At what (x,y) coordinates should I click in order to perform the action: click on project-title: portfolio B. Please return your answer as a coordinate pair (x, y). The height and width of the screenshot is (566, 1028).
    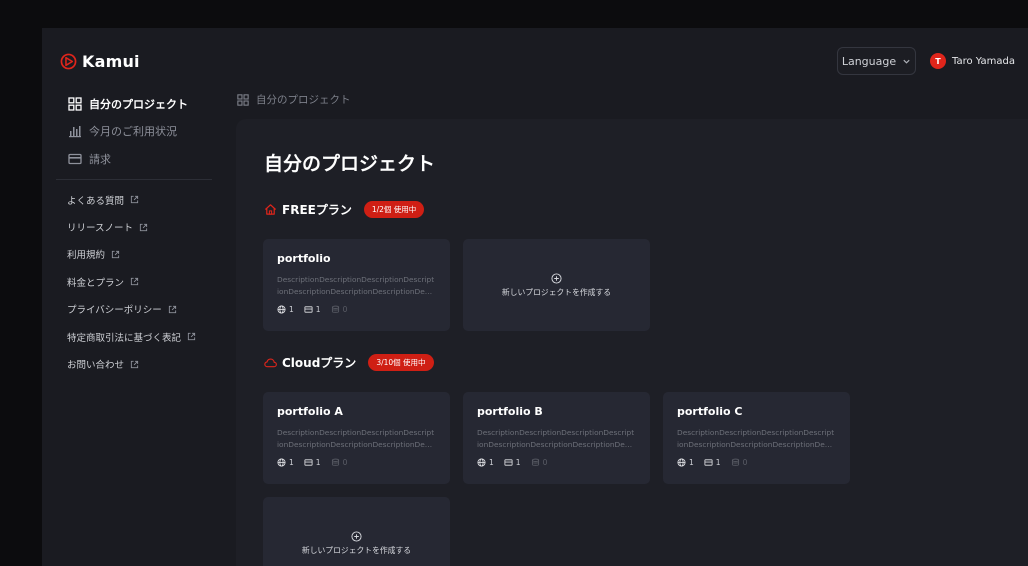
    Looking at the image, I should click on (510, 411).